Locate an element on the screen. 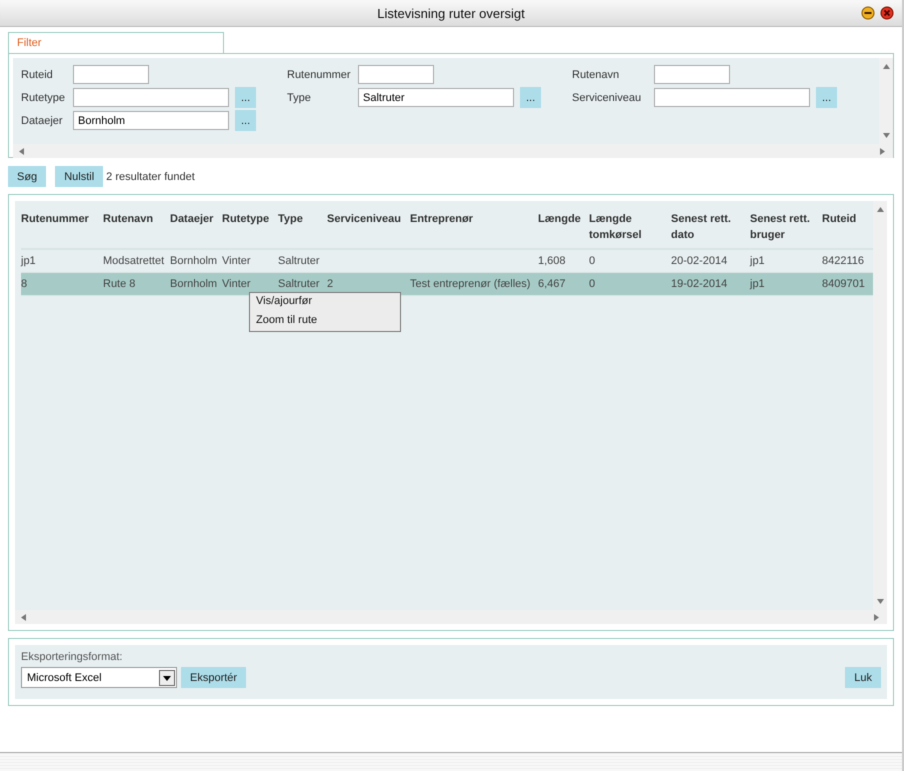  column-header: Senest rett. dato is located at coordinates (710, 229).